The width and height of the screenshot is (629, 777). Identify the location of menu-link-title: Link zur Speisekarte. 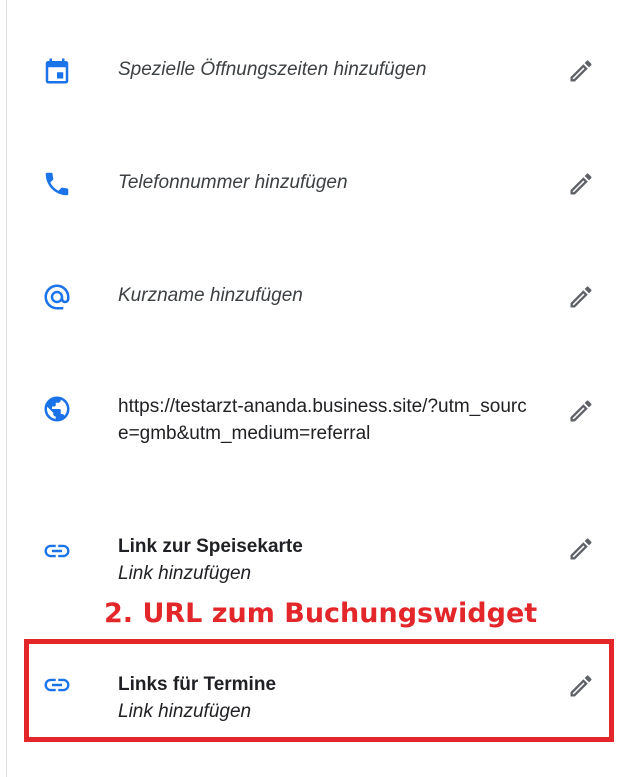
(210, 546).